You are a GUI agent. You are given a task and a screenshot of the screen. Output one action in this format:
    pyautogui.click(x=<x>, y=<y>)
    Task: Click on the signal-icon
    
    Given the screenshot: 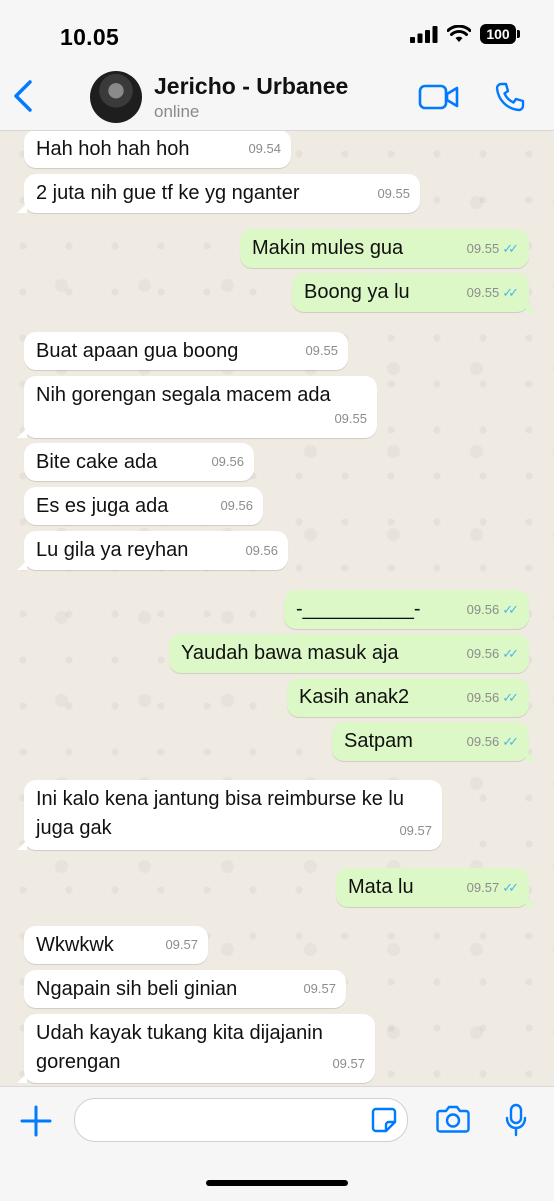 What is the action you would take?
    pyautogui.click(x=424, y=34)
    